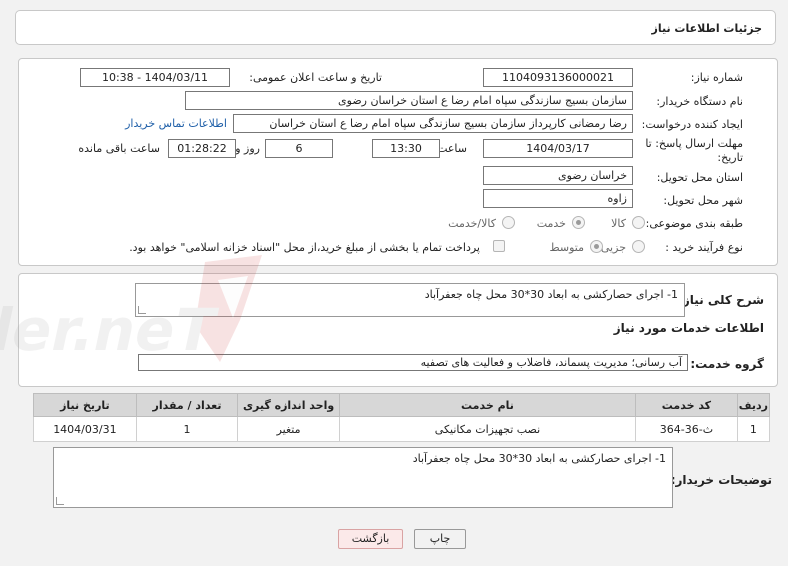  What do you see at coordinates (155, 77) in the screenshot?
I see `announce-field: 1404/03/11 - 10:38` at bounding box center [155, 77].